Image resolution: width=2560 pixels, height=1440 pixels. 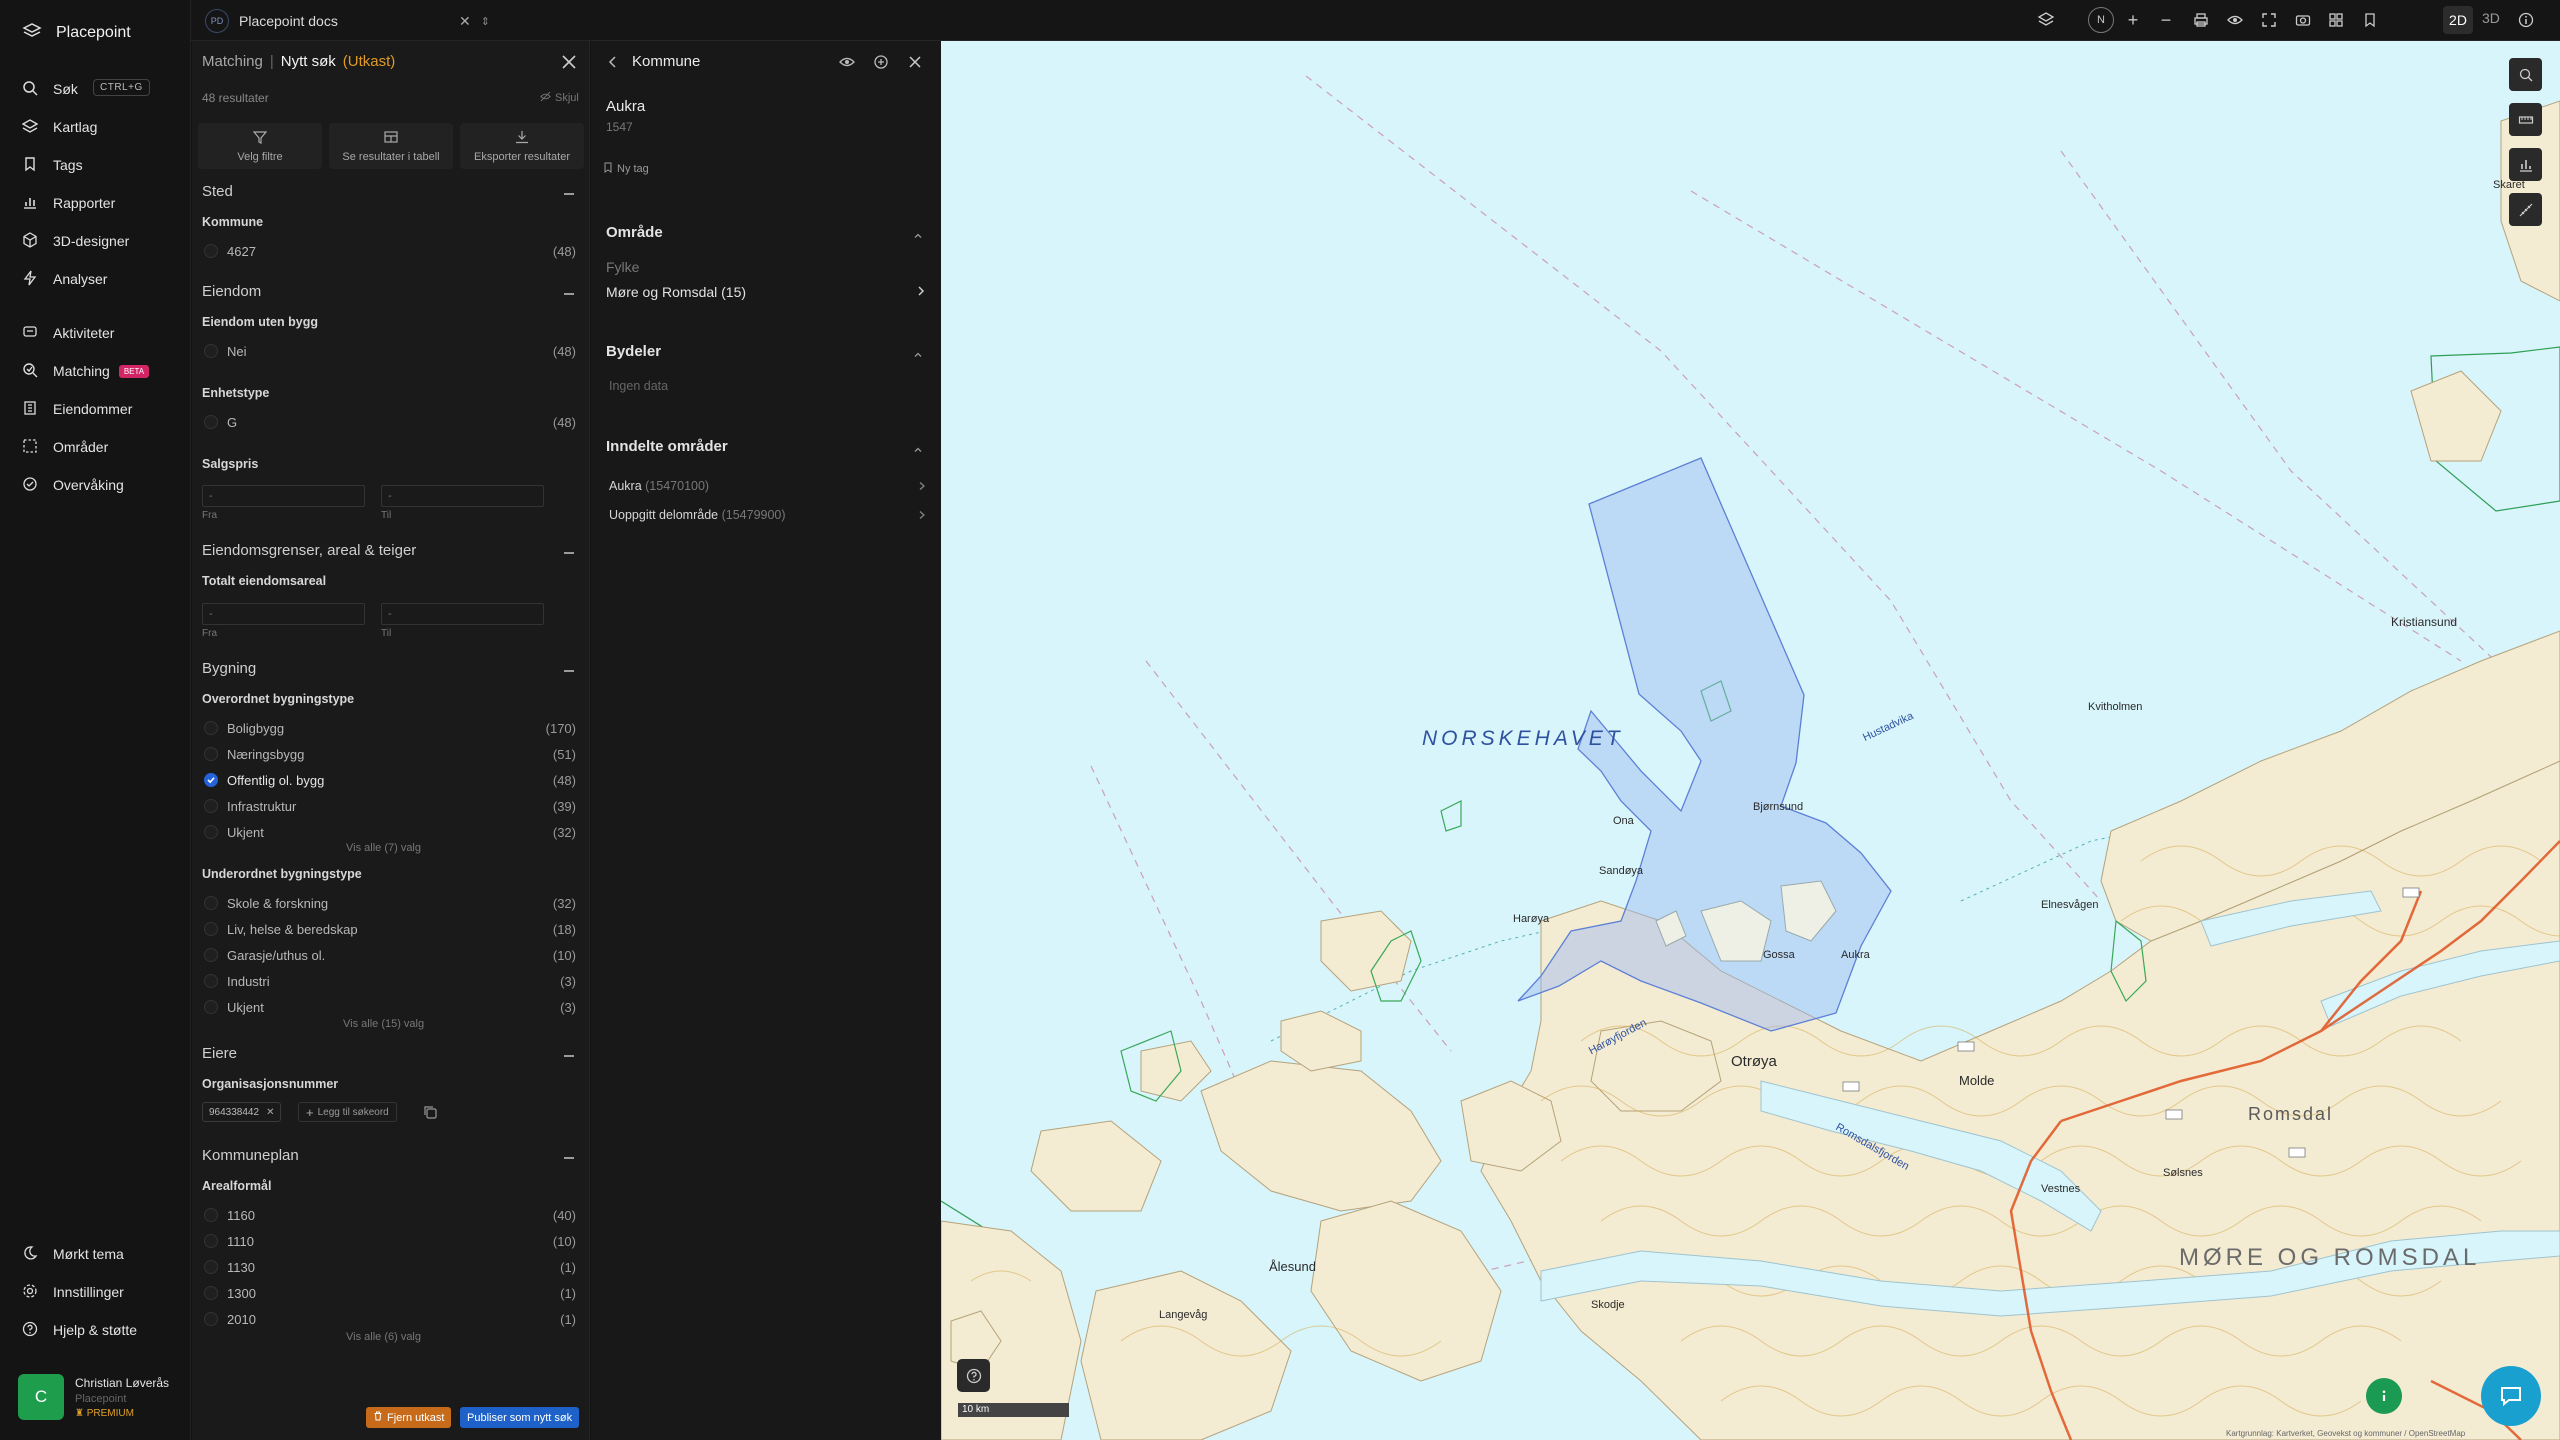 I want to click on section-title: Eiendom, so click(x=231, y=291).